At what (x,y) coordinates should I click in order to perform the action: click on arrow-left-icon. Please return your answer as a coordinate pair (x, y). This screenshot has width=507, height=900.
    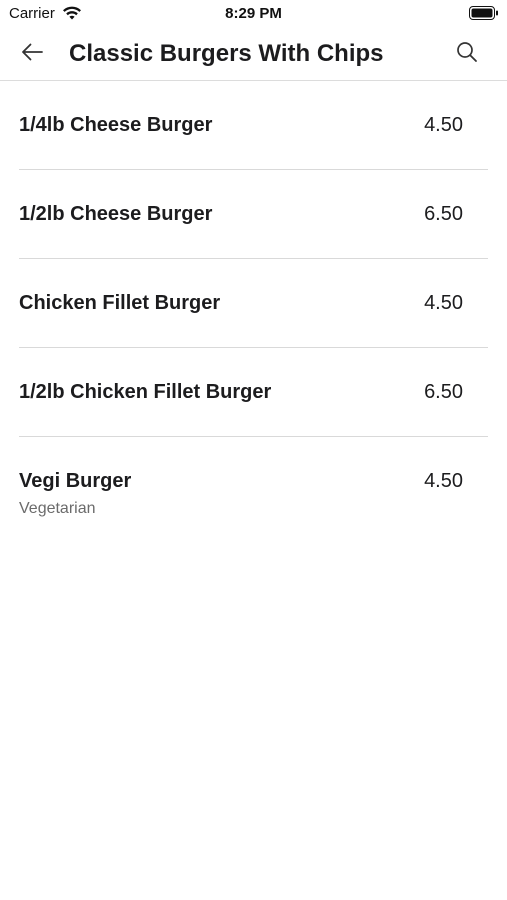
    Looking at the image, I should click on (32, 54).